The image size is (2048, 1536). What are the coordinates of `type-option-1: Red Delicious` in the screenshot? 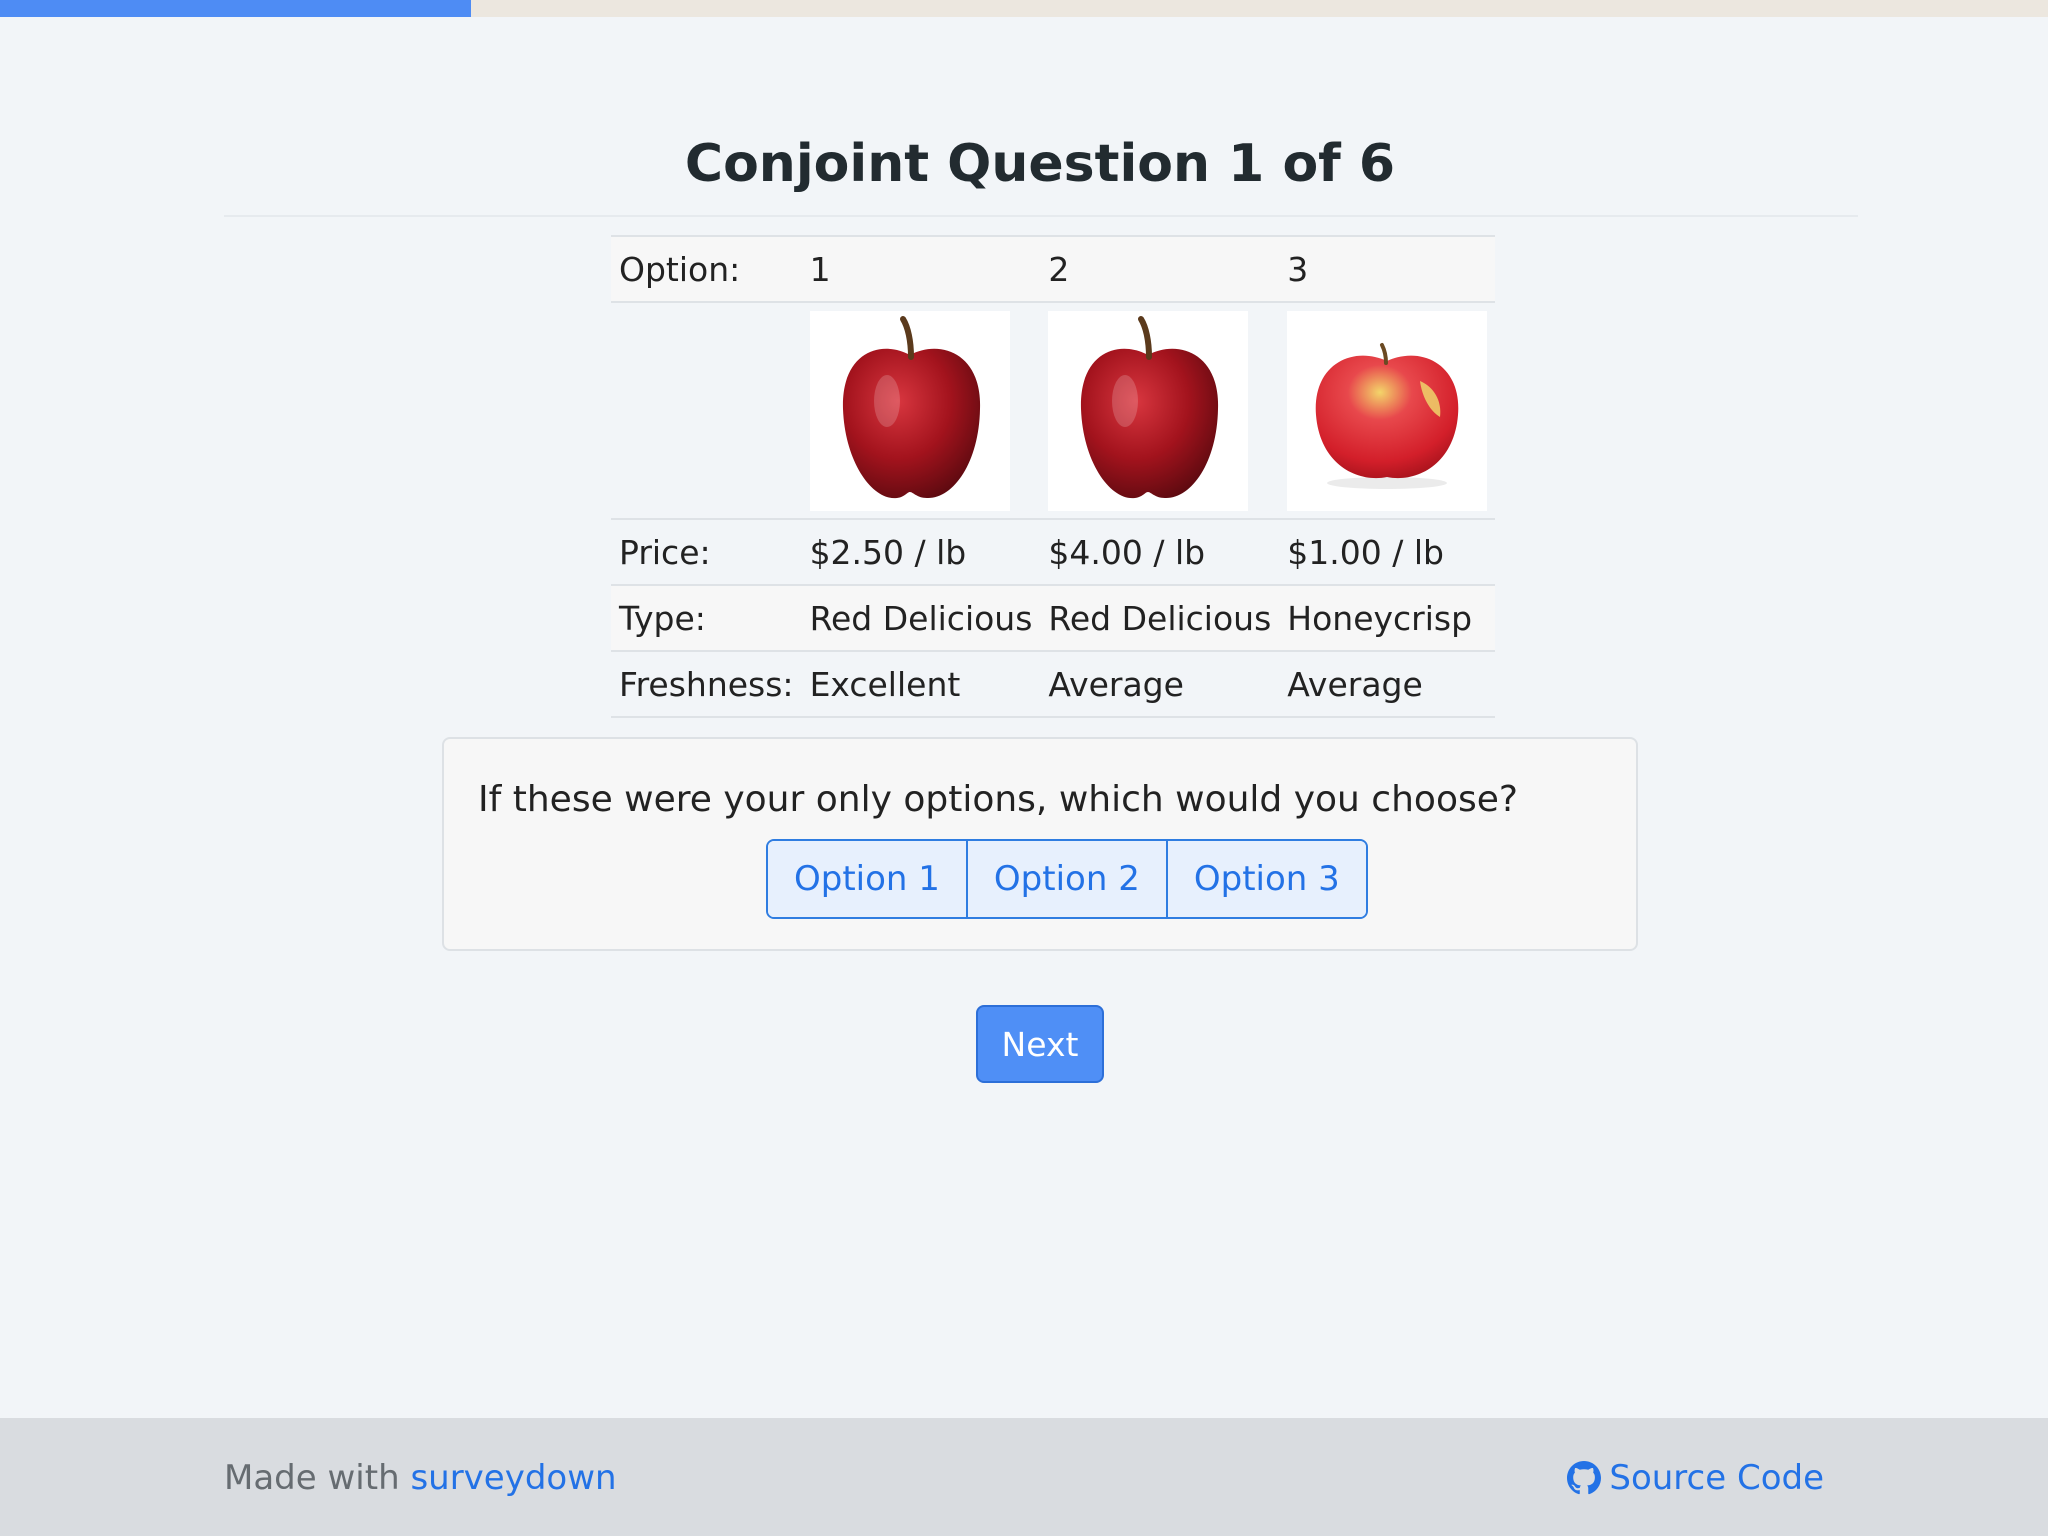 It's located at (921, 618).